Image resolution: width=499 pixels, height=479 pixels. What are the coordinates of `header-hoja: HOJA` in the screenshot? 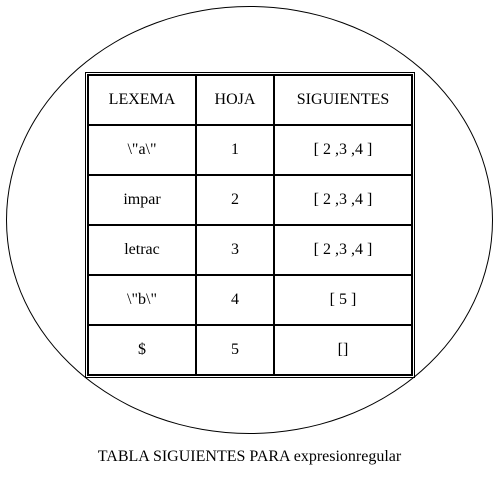 It's located at (235, 100).